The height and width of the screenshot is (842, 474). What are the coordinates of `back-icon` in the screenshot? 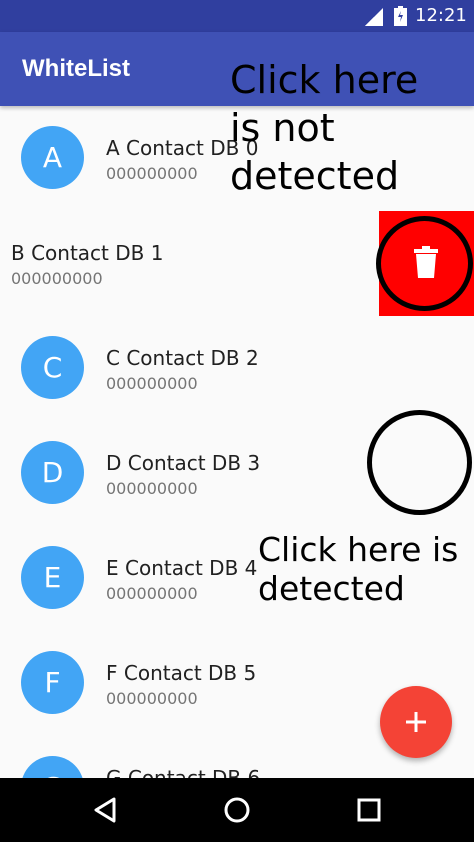 It's located at (106, 810).